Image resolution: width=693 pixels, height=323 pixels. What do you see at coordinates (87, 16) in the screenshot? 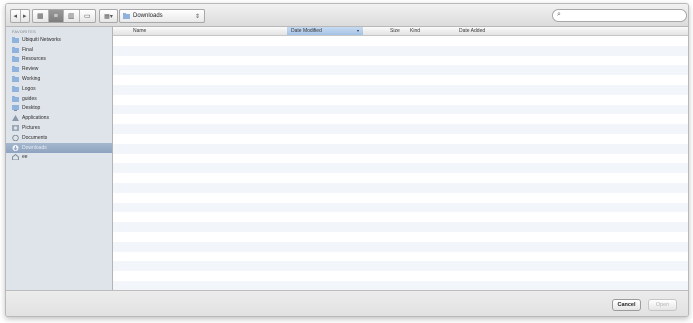
I see `cover-flow-icon: ▭` at bounding box center [87, 16].